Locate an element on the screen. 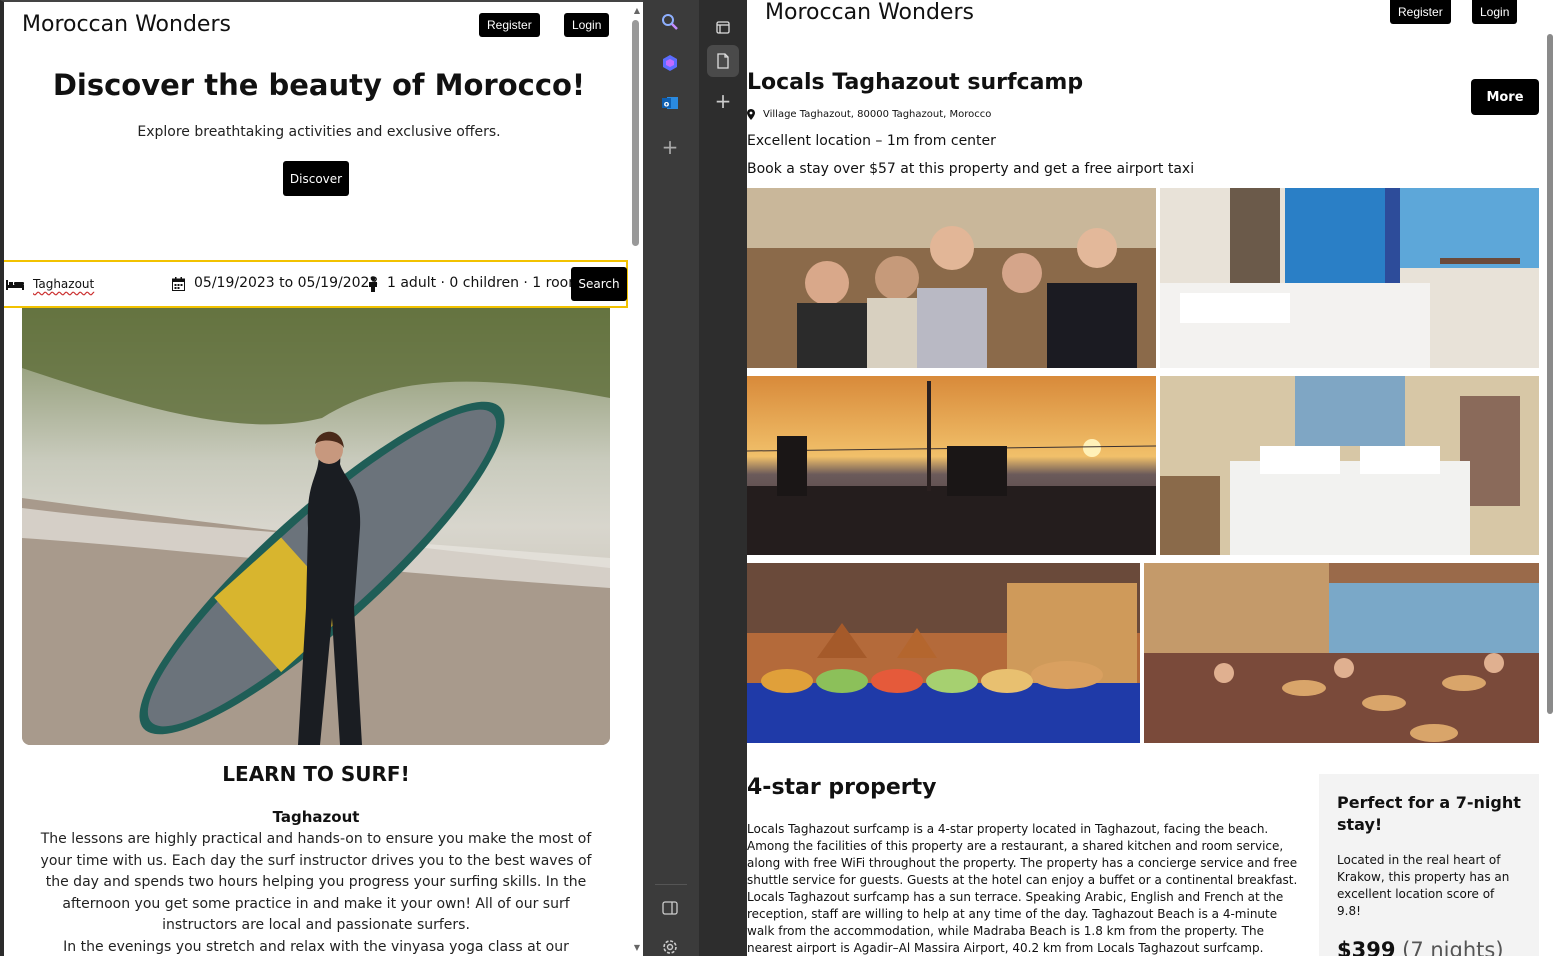 The width and height of the screenshot is (1557, 958). map-pin-icon is located at coordinates (751, 114).